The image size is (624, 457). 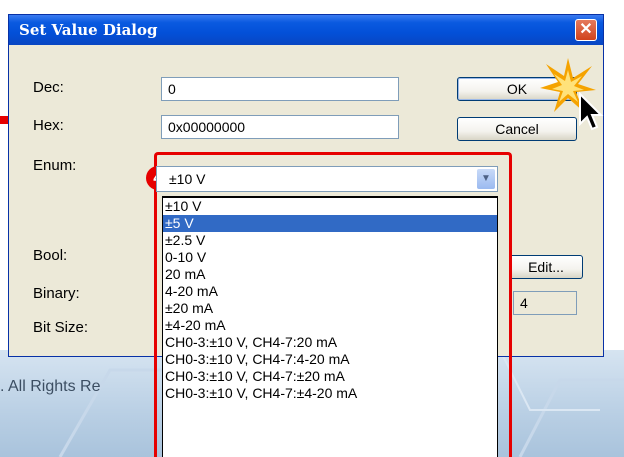 I want to click on dec-label: Dec:, so click(x=48, y=87).